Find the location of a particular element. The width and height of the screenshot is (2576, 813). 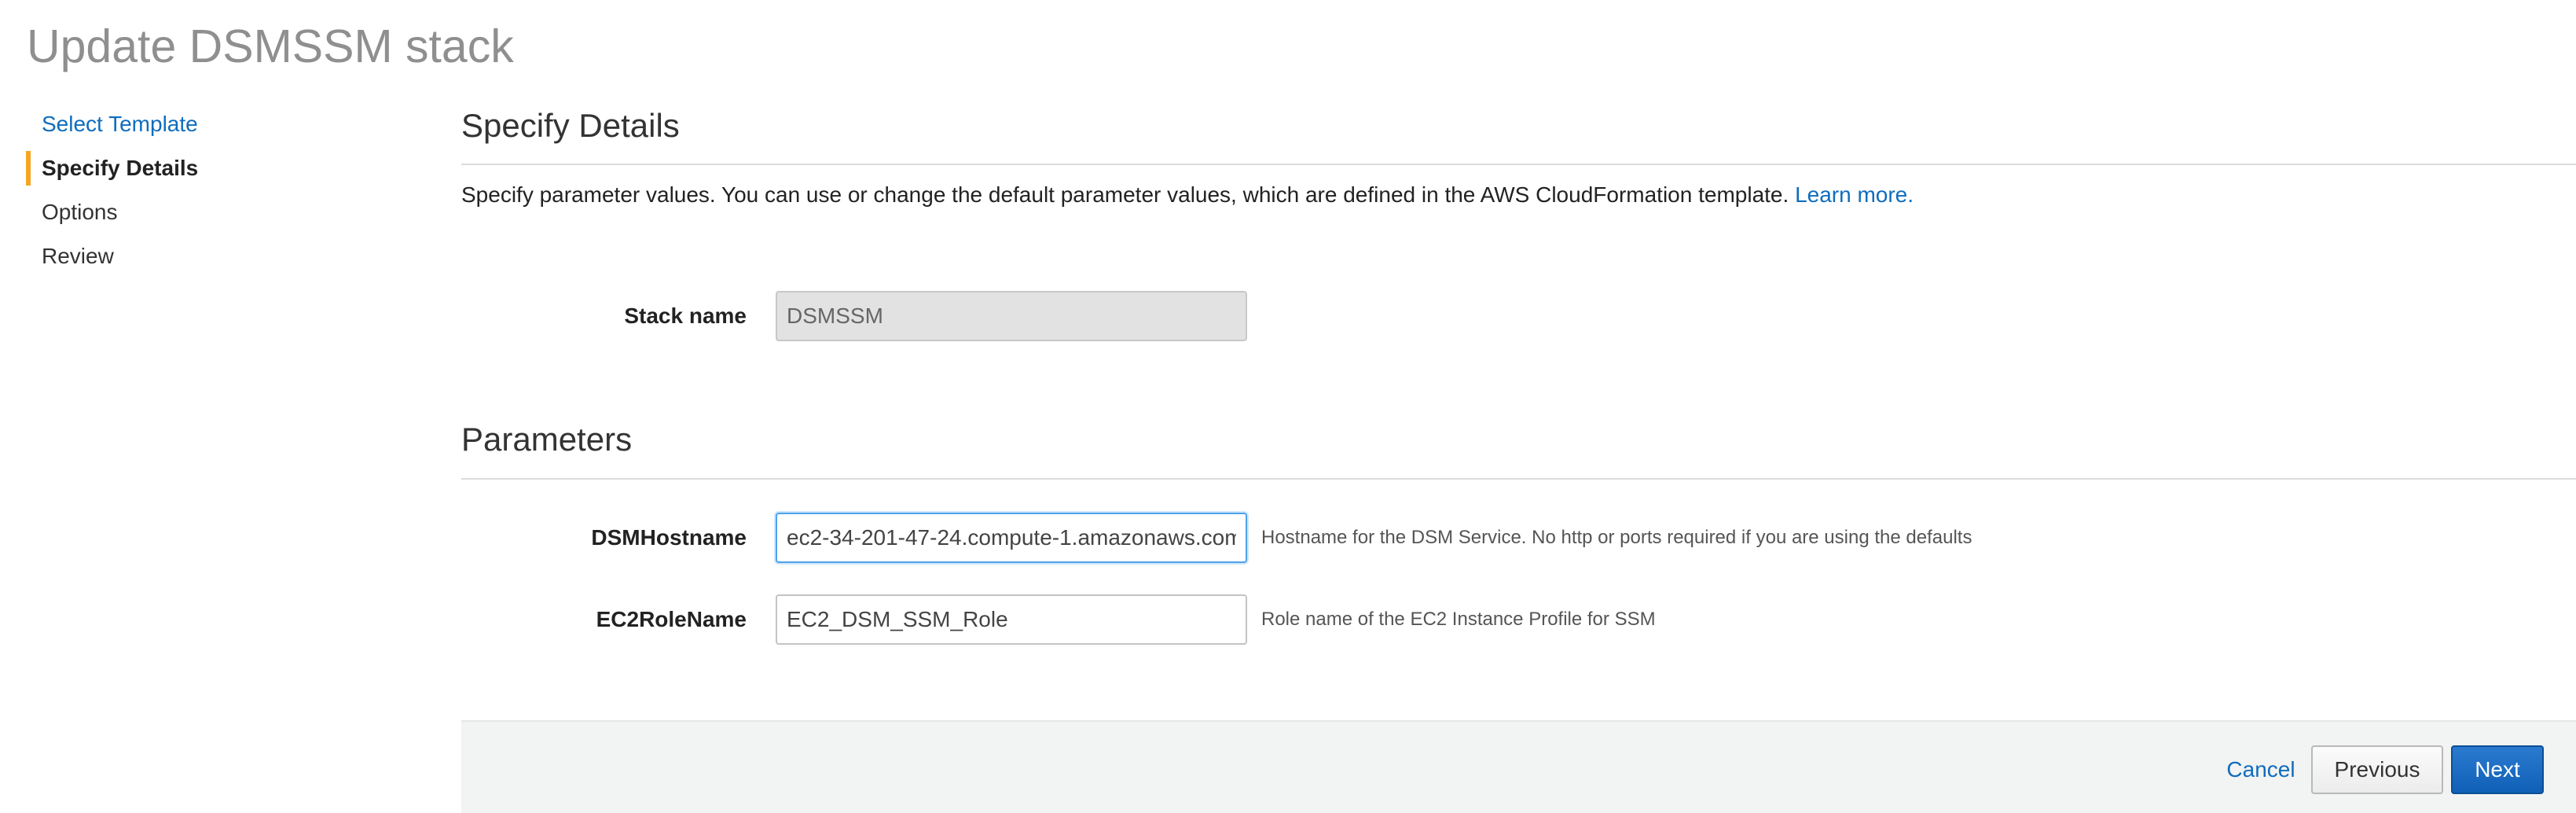

wizard-step-review: Review is located at coordinates (78, 256).